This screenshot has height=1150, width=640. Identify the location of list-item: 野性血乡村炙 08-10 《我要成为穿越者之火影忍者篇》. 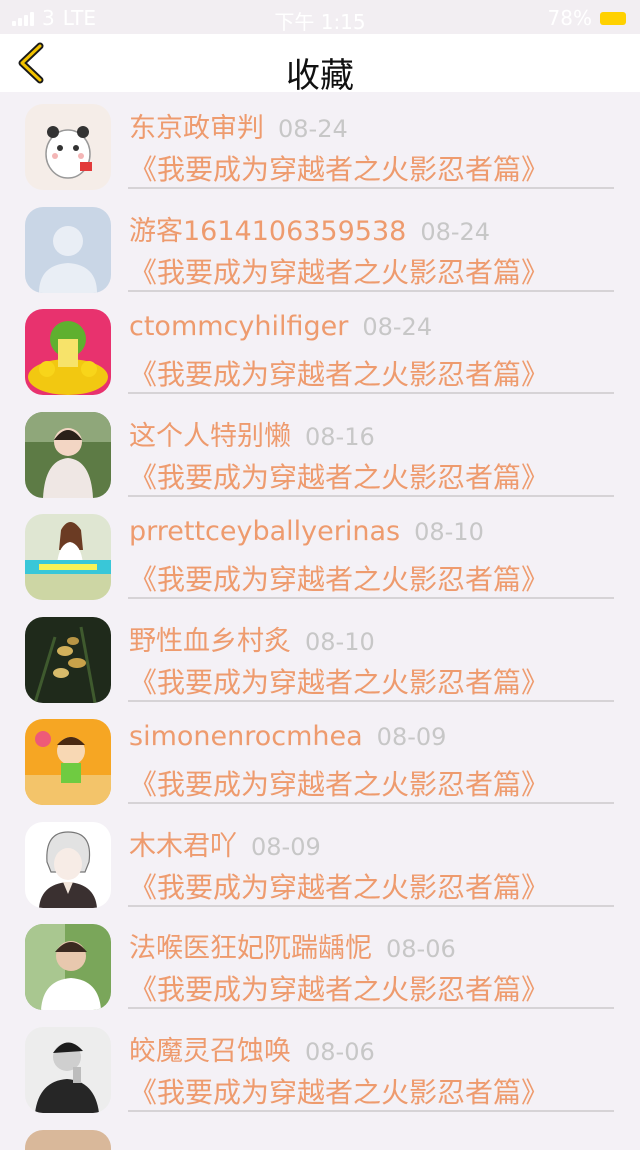
(320, 656).